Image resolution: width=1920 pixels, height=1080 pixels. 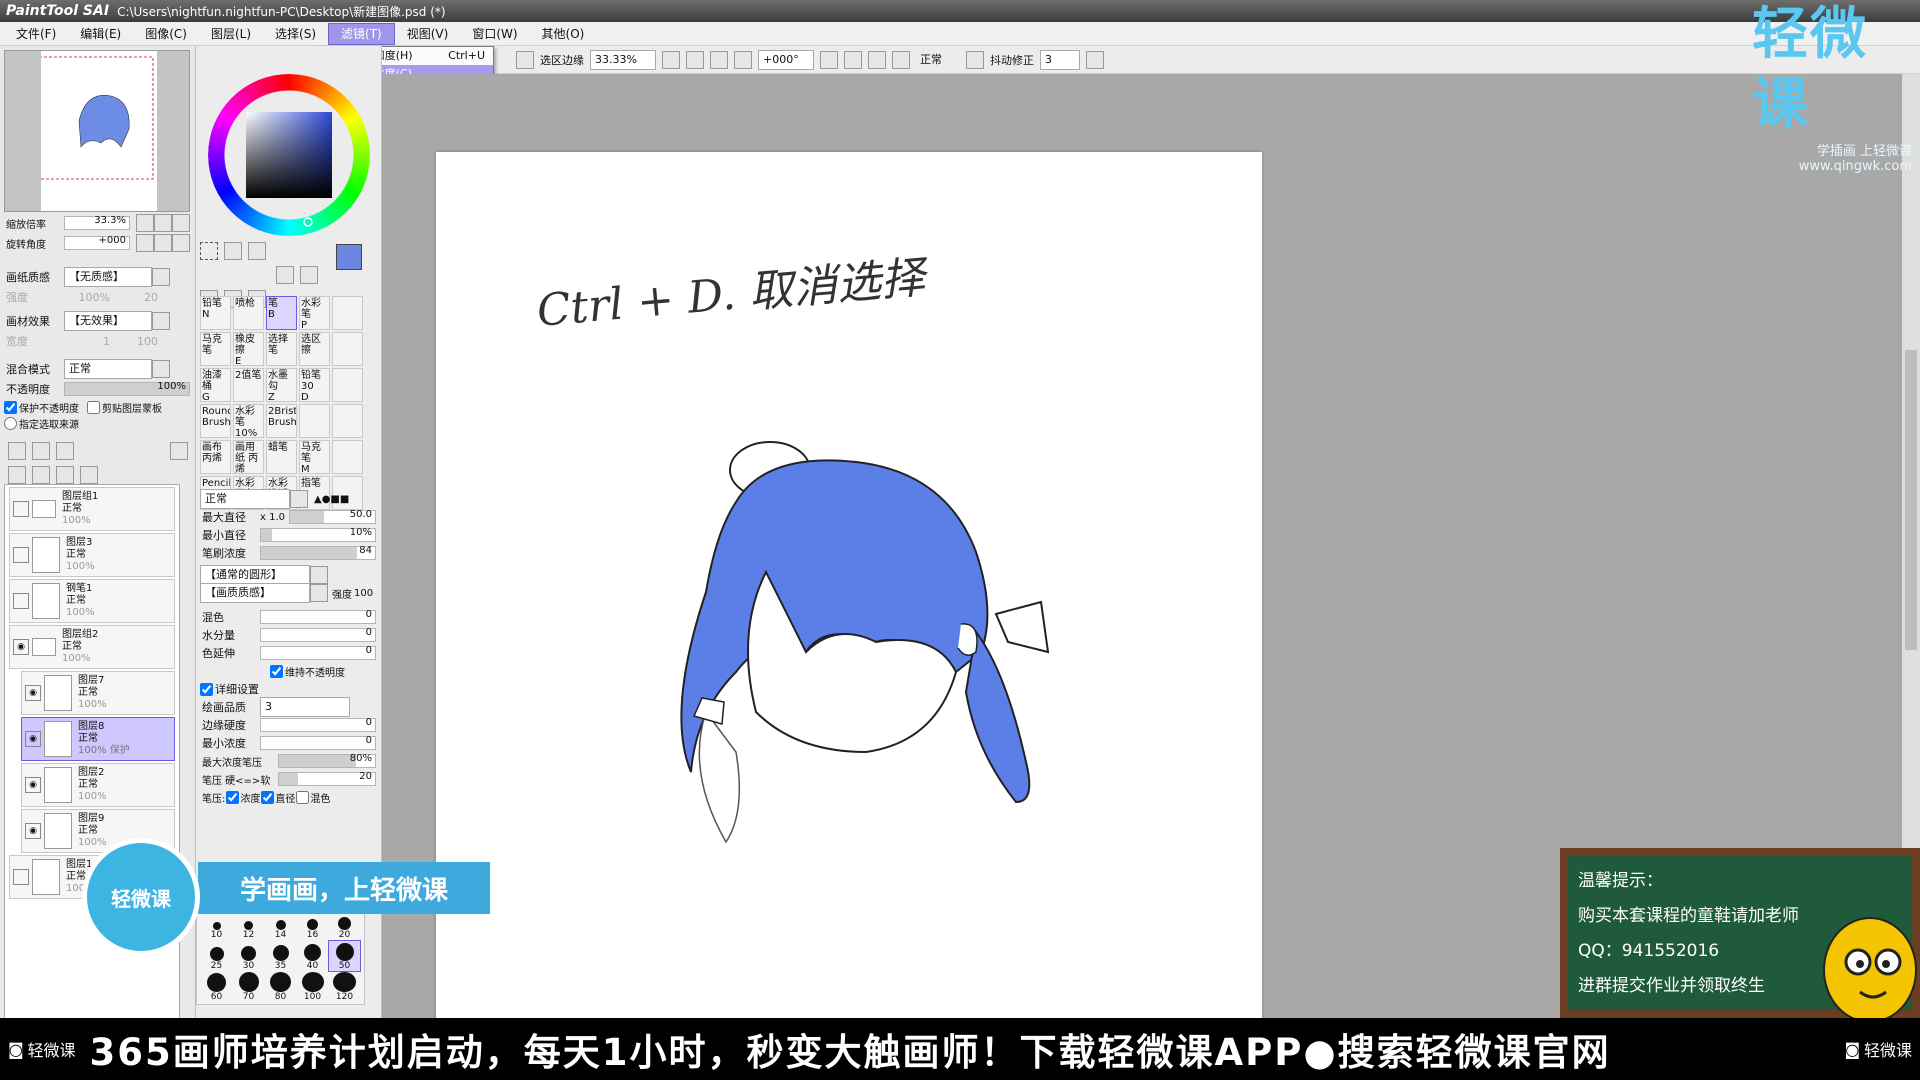 I want to click on delete-layer-icon, so click(x=89, y=475).